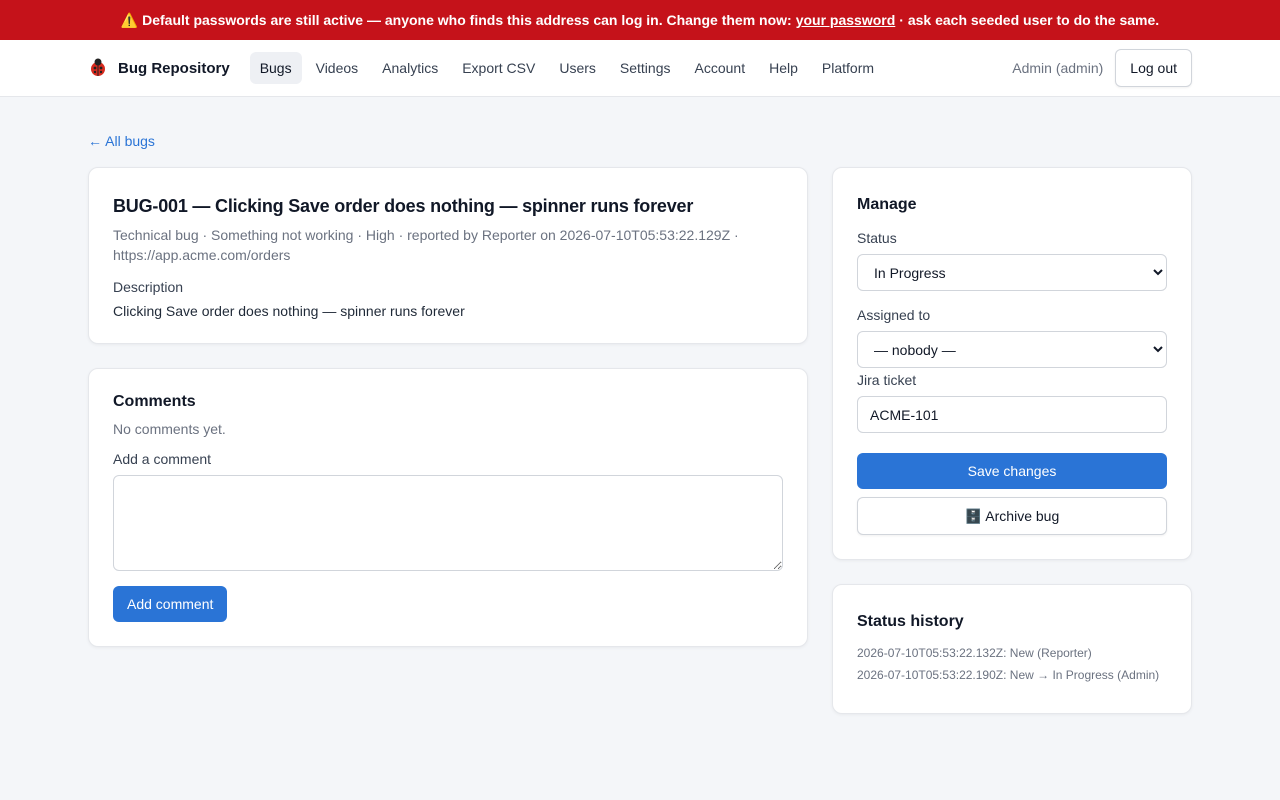  Describe the element at coordinates (275, 68) in the screenshot. I see `nav-link-bugs: Bugs` at that location.